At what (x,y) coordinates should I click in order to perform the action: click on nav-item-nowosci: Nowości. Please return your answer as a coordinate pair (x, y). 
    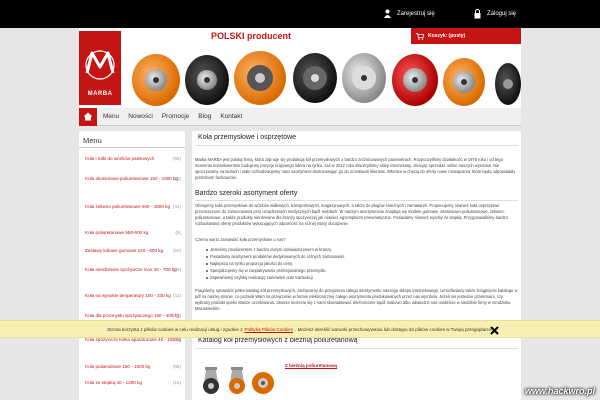
    Looking at the image, I should click on (140, 116).